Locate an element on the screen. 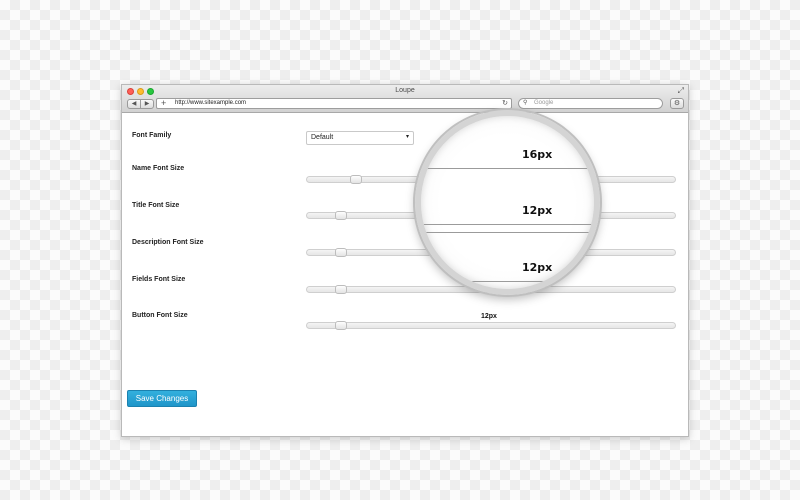 The width and height of the screenshot is (800, 500). magnifier-loupe: 16px 12px 12px is located at coordinates (507, 202).